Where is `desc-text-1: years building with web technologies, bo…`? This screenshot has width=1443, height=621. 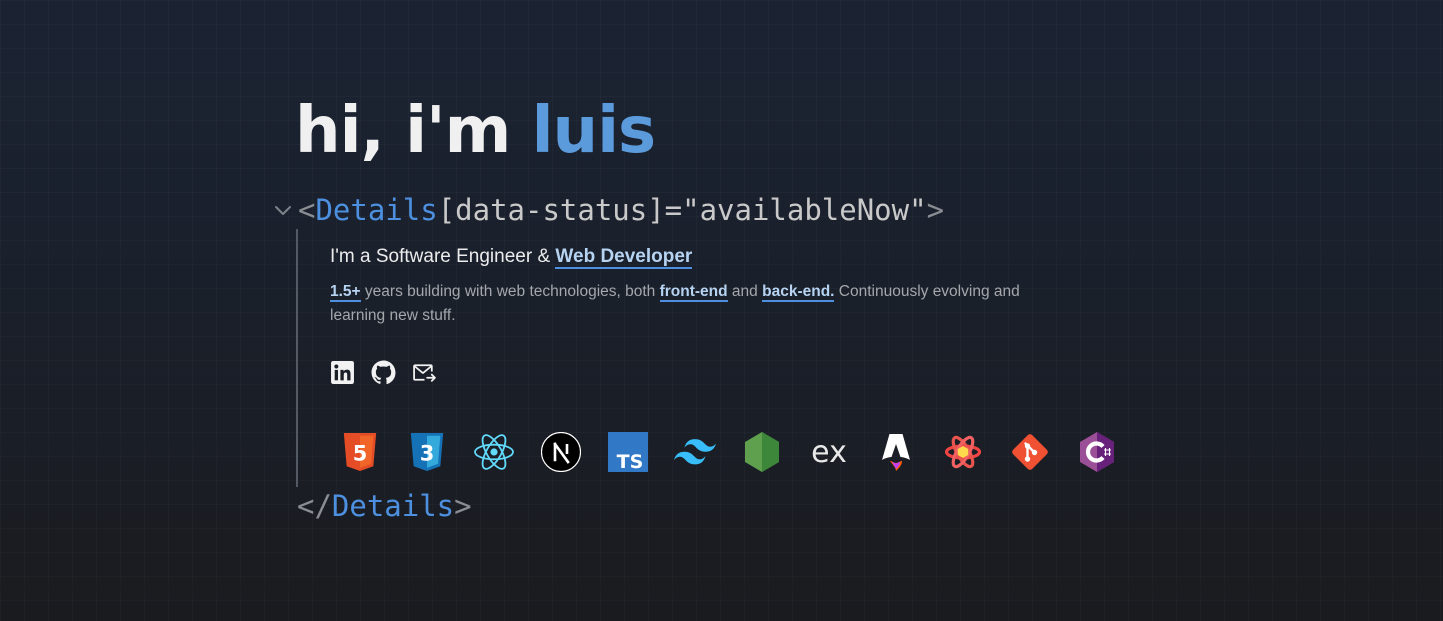 desc-text-1: years building with web technologies, bo… is located at coordinates (510, 291).